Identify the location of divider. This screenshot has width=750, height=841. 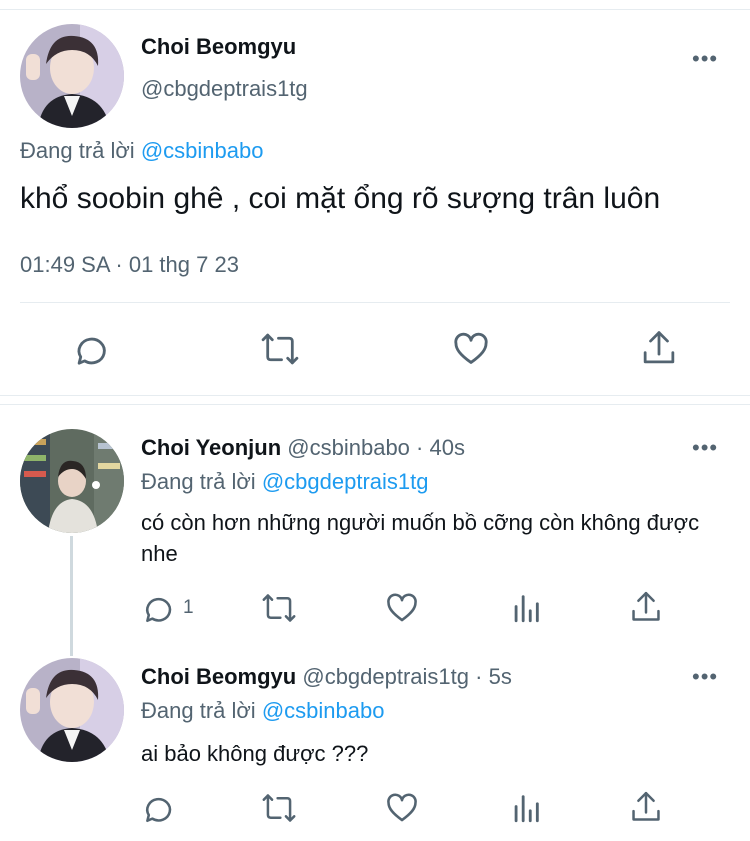
(375, 302).